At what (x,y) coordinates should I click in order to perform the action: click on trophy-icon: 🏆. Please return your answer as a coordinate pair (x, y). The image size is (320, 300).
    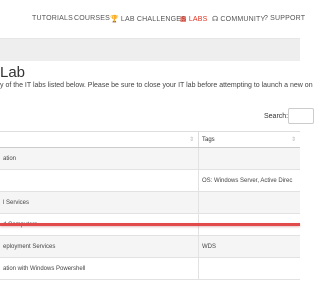
    Looking at the image, I should click on (114, 19).